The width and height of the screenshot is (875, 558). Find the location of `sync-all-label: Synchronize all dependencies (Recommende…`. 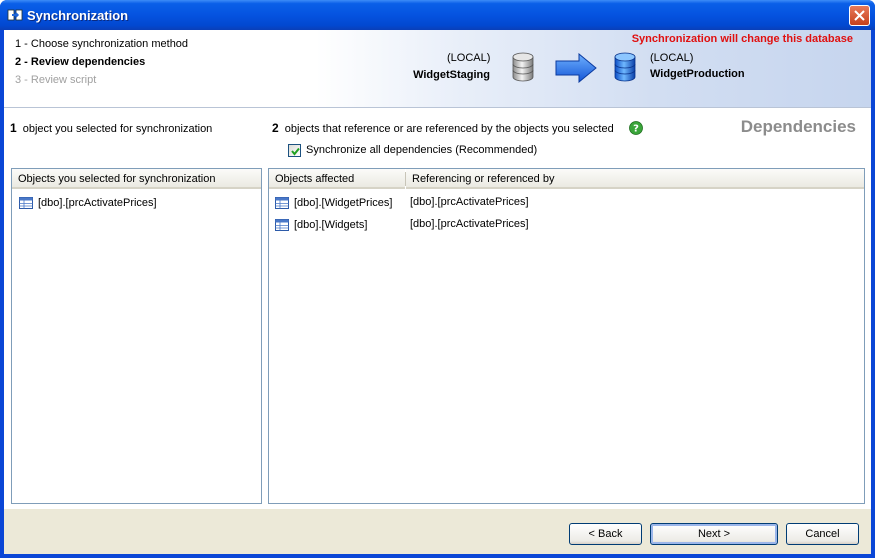

sync-all-label: Synchronize all dependencies (Recommende… is located at coordinates (422, 150).